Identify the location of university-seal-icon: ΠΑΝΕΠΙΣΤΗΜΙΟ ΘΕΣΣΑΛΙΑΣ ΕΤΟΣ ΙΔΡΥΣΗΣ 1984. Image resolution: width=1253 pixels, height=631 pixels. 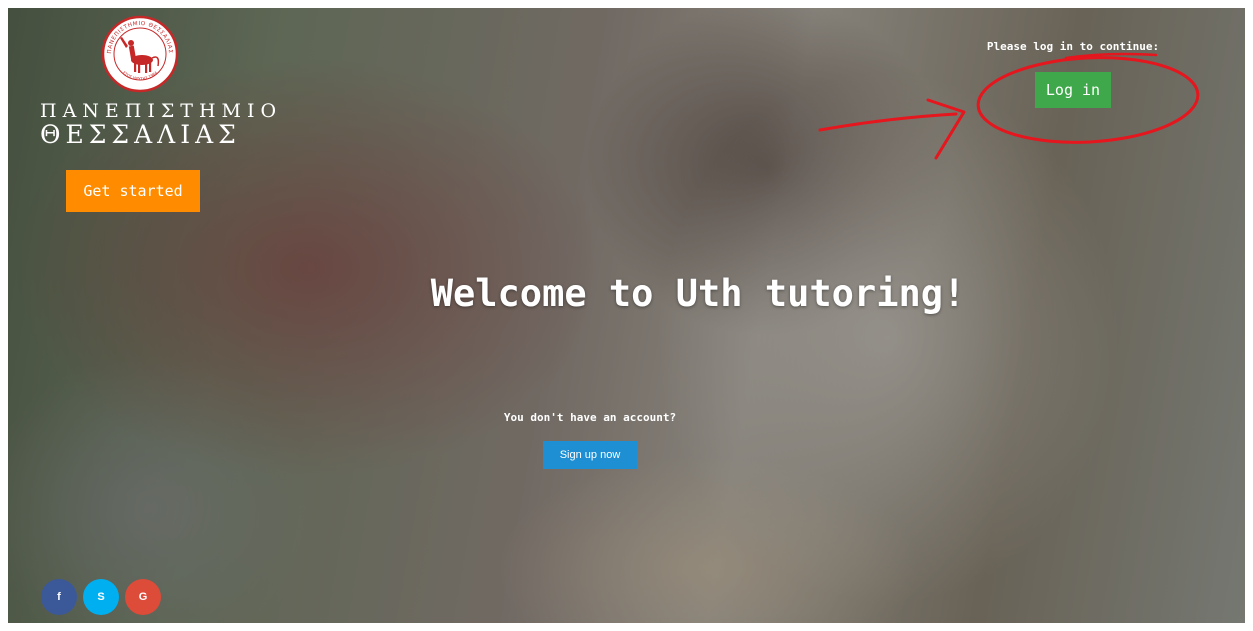
(140, 54).